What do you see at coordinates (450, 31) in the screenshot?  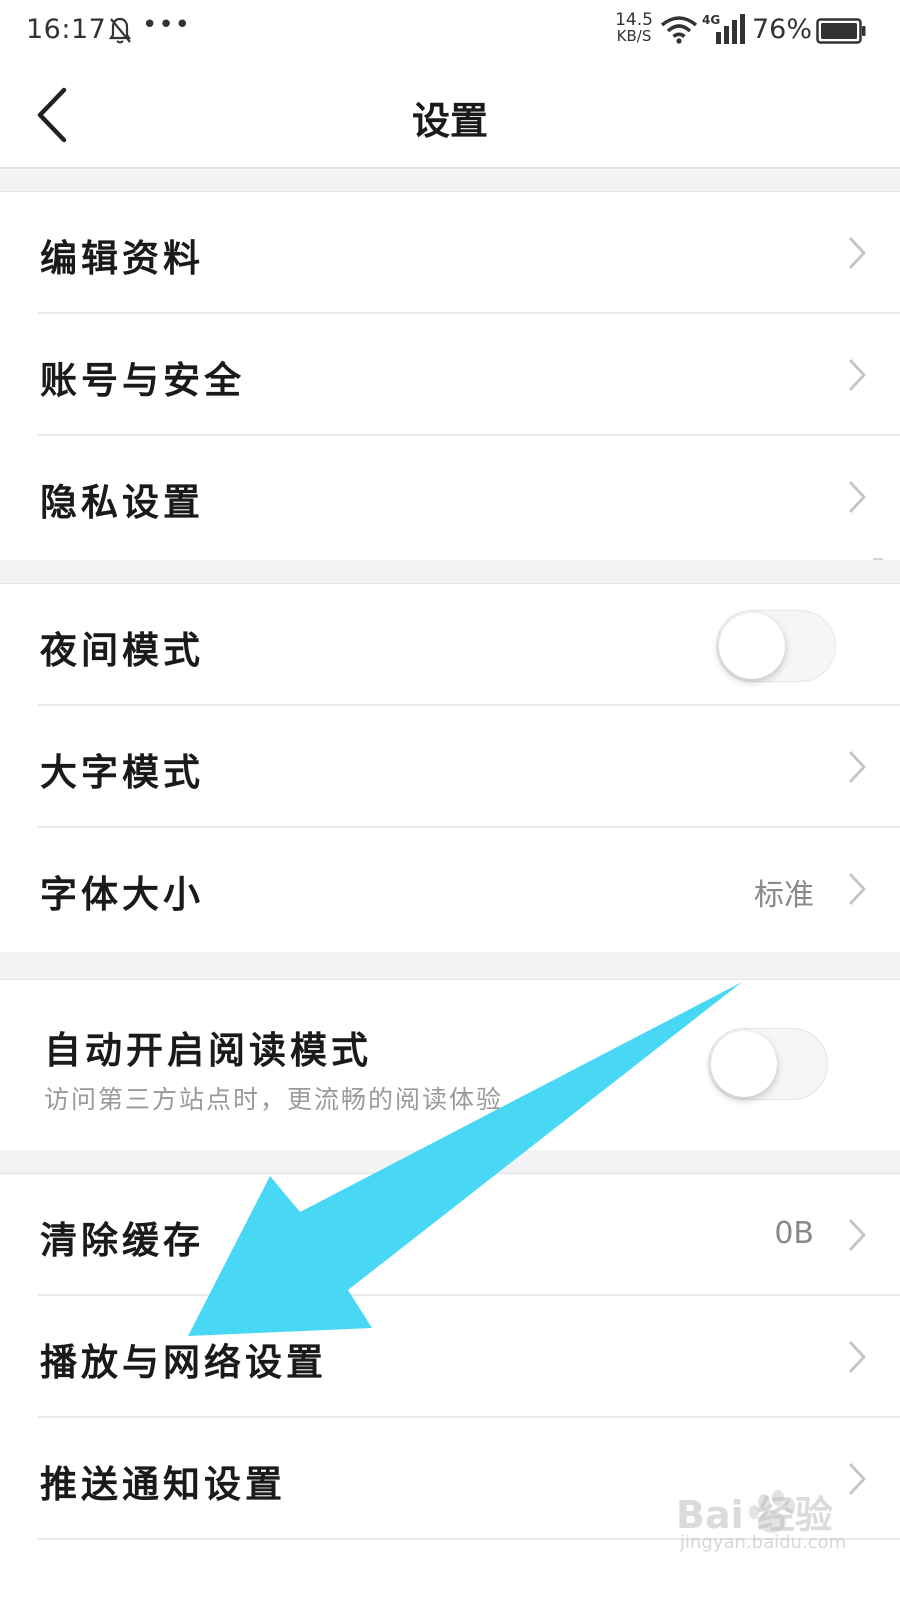 I see `status-bar: 16:17 ••• 14.5 KB/S 4G 76%` at bounding box center [450, 31].